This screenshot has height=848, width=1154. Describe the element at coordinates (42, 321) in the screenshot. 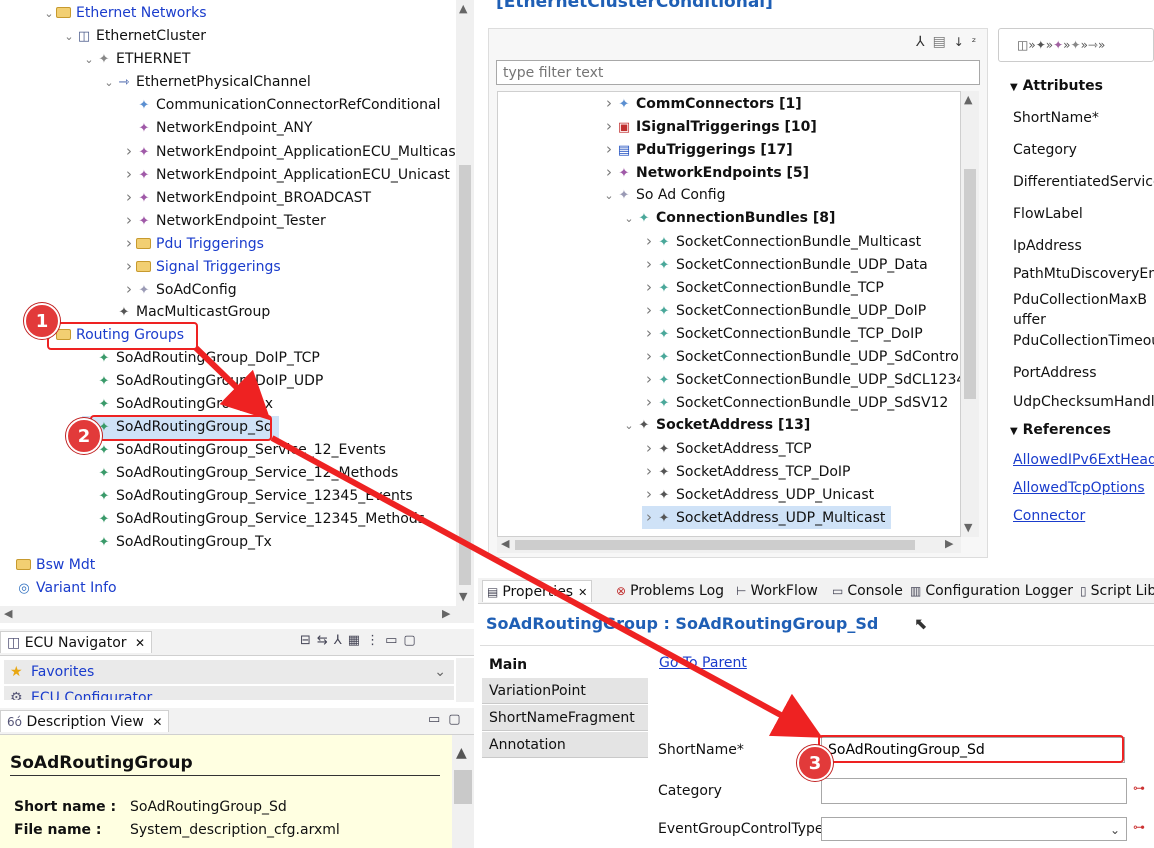

I see `step-marker-1: 1` at that location.